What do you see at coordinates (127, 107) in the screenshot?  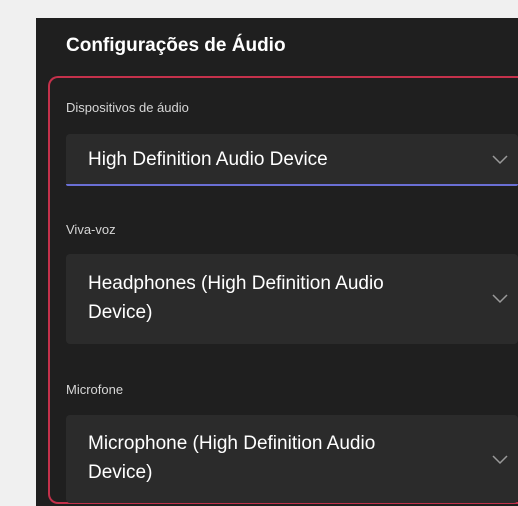 I see `audio-devices-label: Dispositivos de áudio` at bounding box center [127, 107].